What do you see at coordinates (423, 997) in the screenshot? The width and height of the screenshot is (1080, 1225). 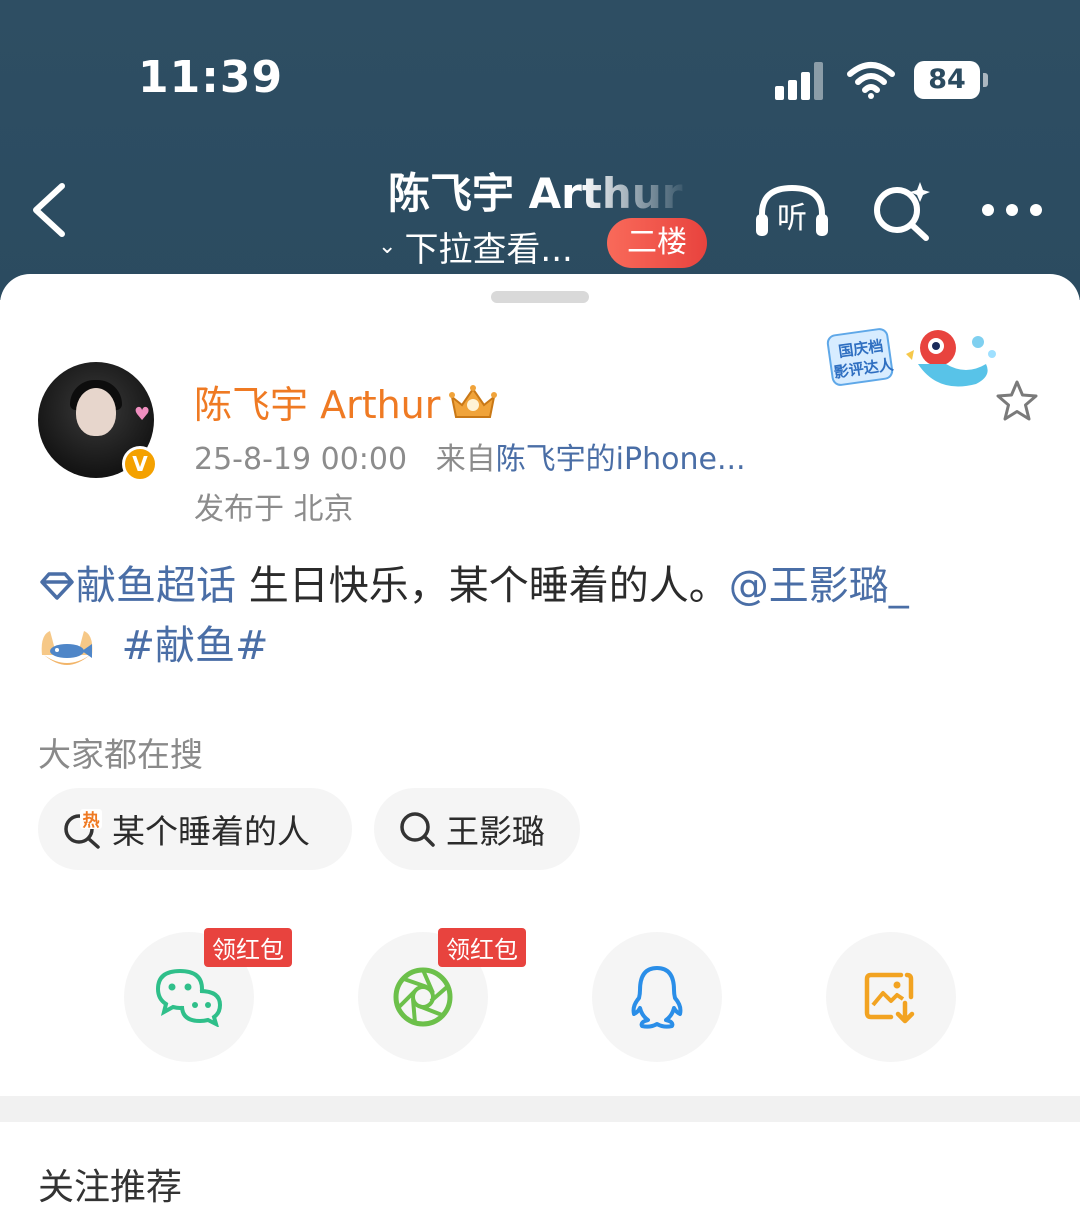 I see `moments-aperture-icon` at bounding box center [423, 997].